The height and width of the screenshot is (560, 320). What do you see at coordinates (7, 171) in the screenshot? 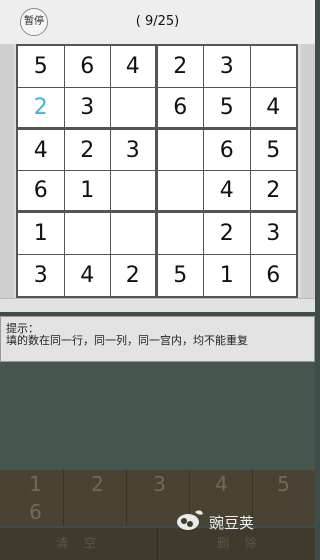
I see `board-margin-left` at bounding box center [7, 171].